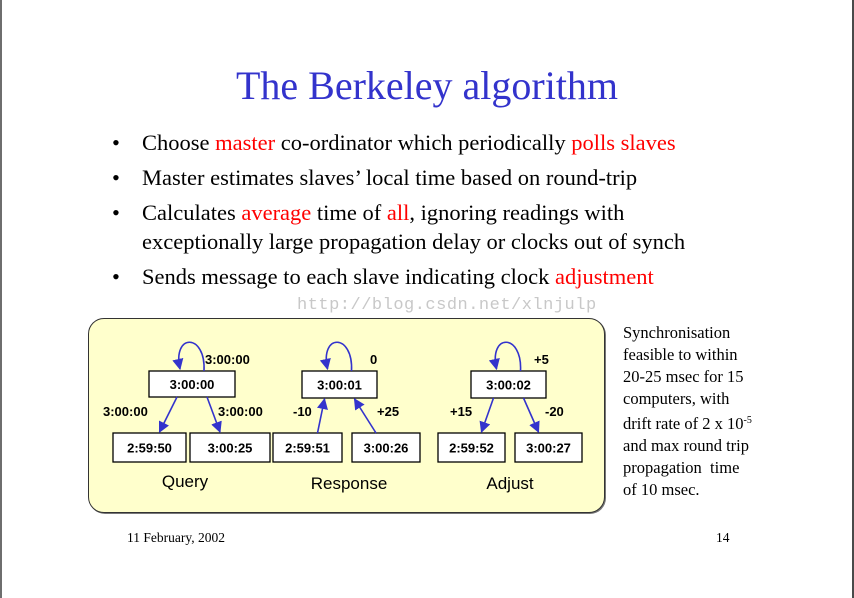  Describe the element at coordinates (747, 420) in the screenshot. I see `side-note-exponent: -5` at that location.